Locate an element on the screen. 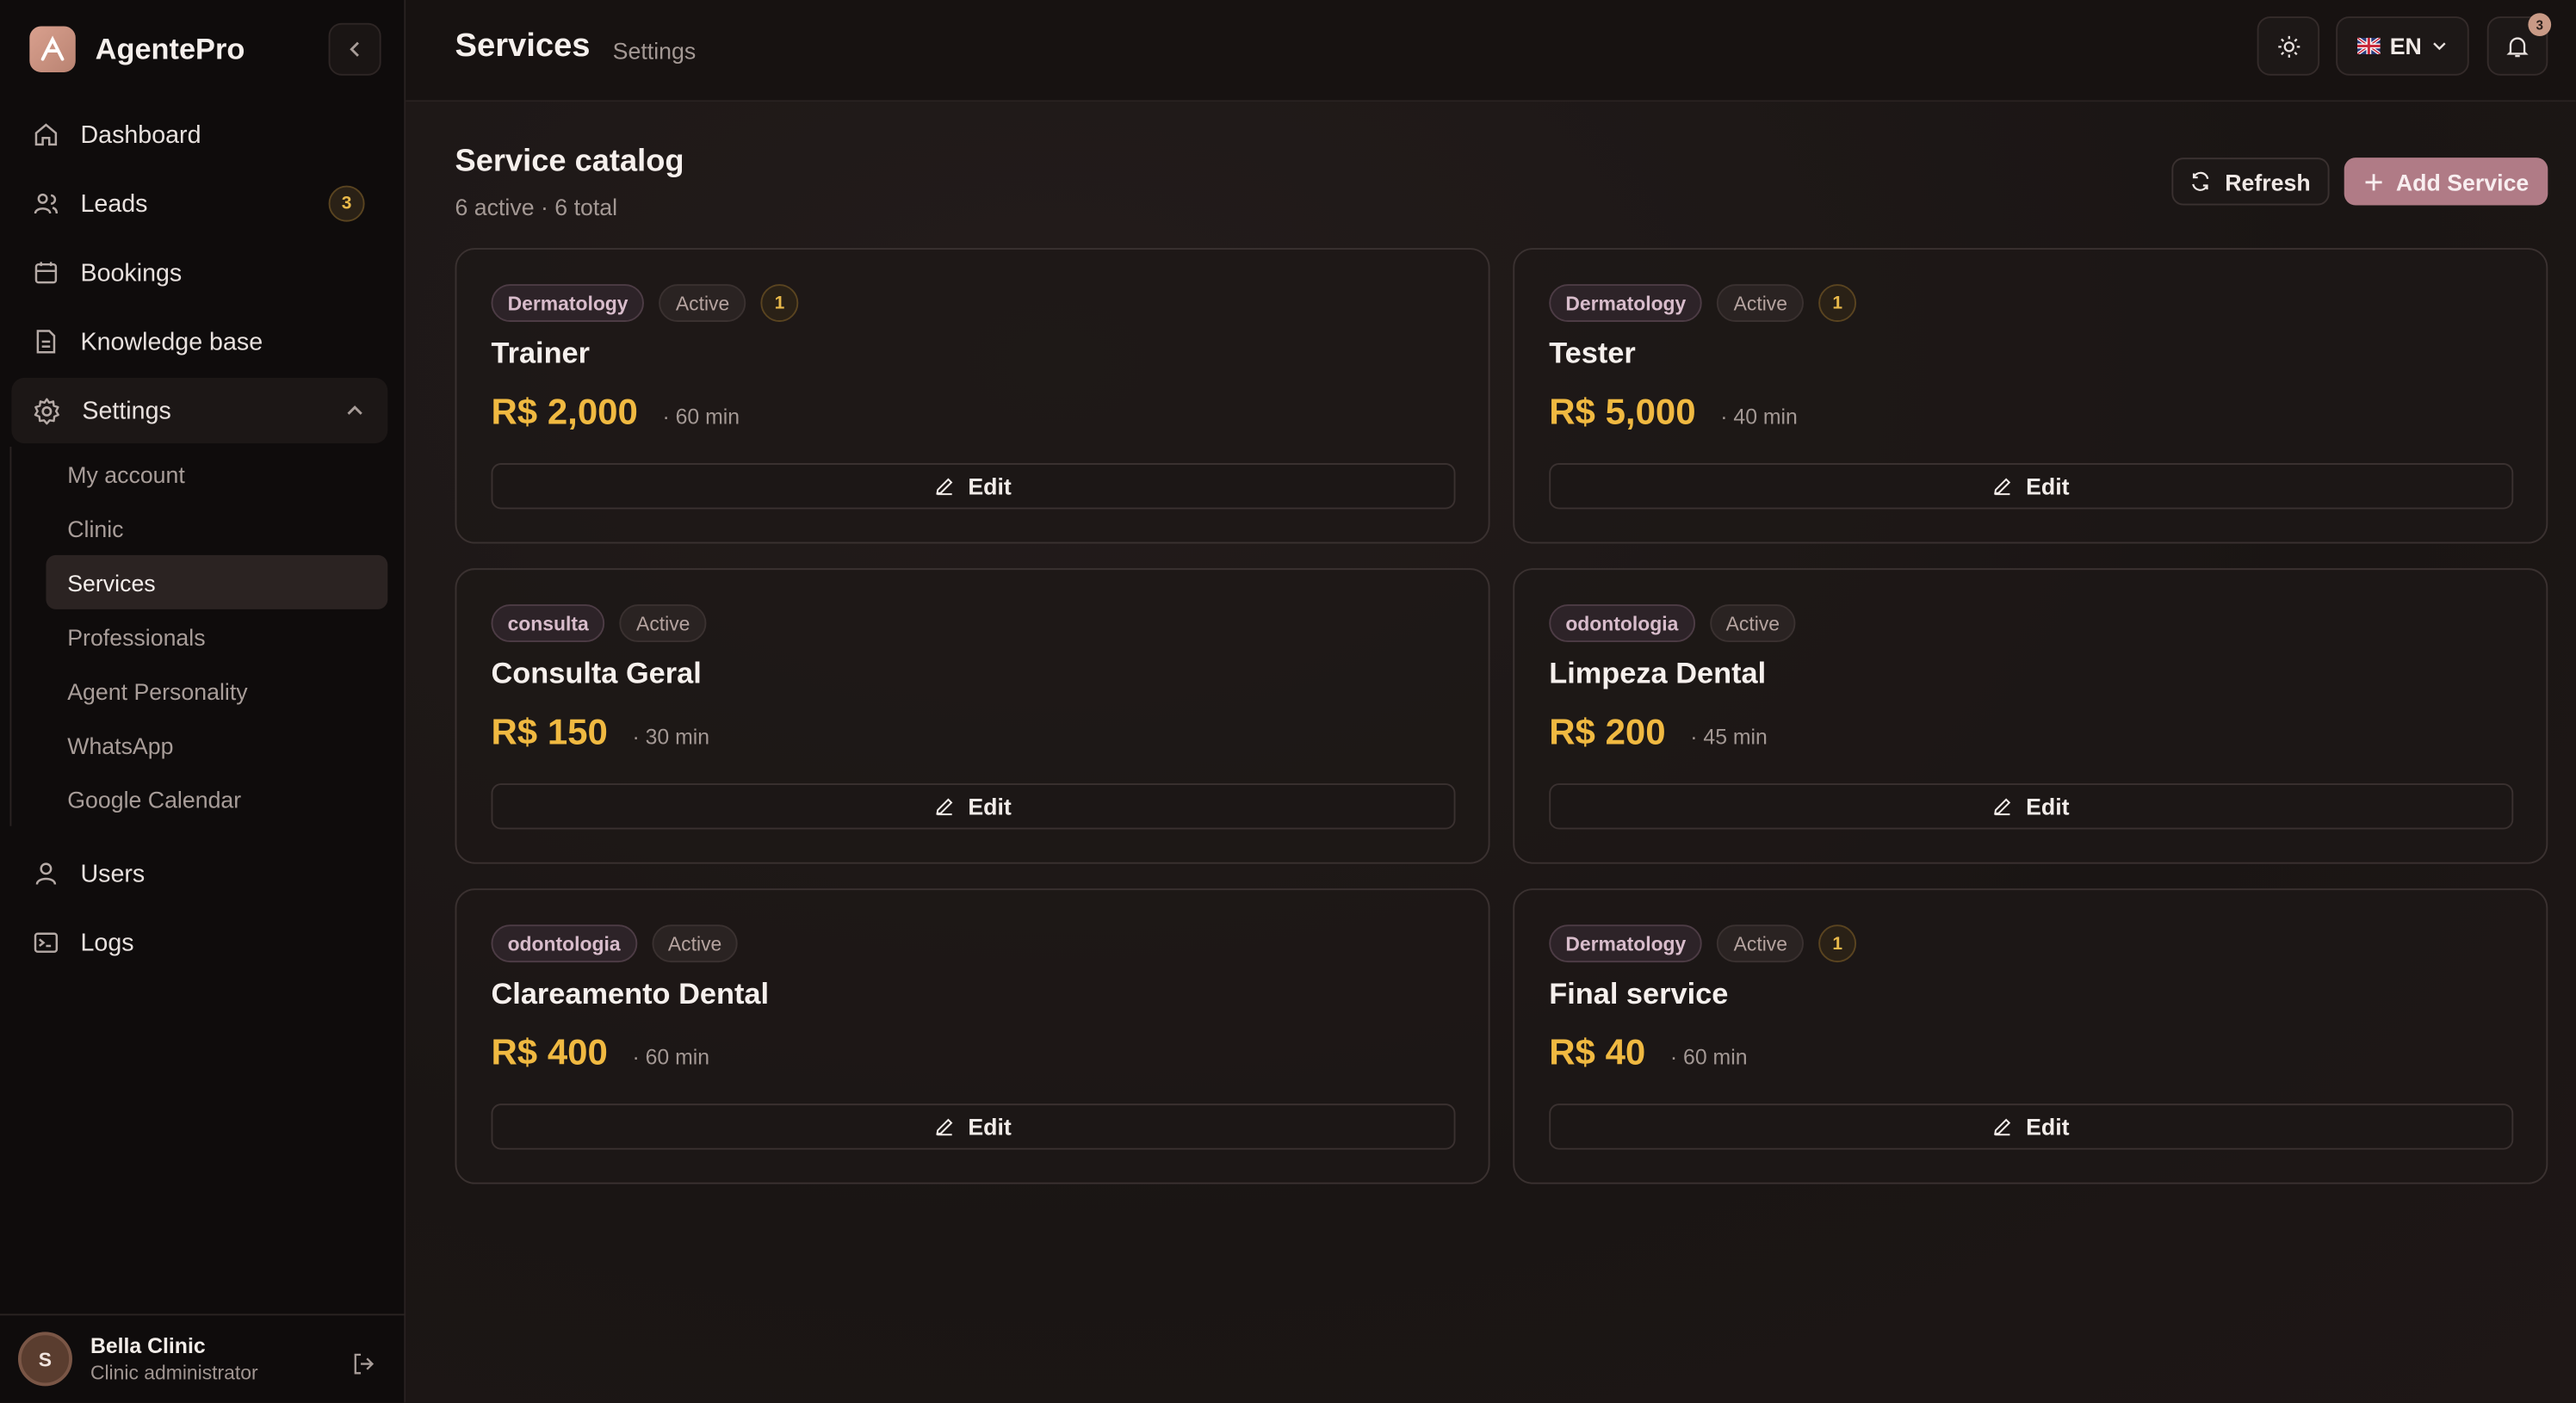 The width and height of the screenshot is (2576, 1403). theme-toggle-button is located at coordinates (2289, 46).